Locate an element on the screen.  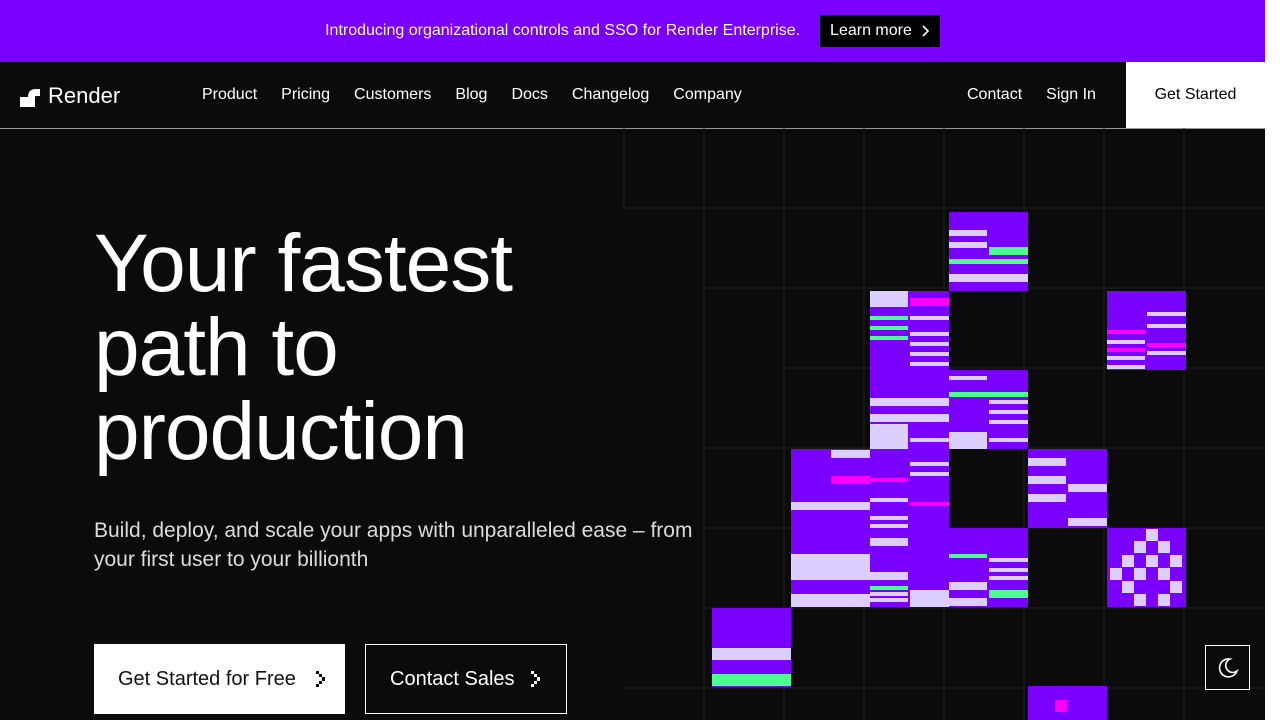
moon-icon is located at coordinates (1228, 667).